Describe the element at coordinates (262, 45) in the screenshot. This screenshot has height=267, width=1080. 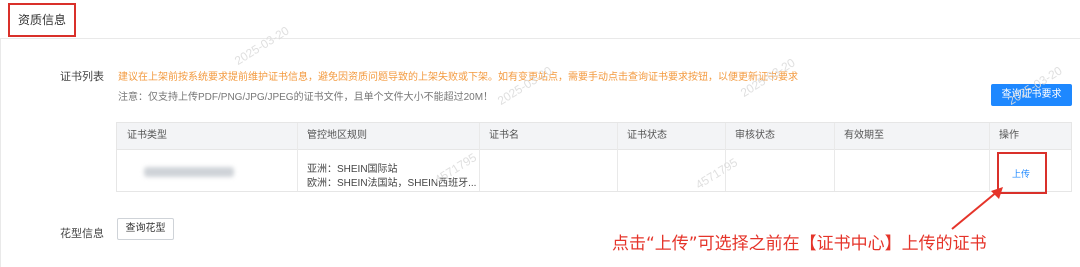
I see `watermark: 2025-03-20` at that location.